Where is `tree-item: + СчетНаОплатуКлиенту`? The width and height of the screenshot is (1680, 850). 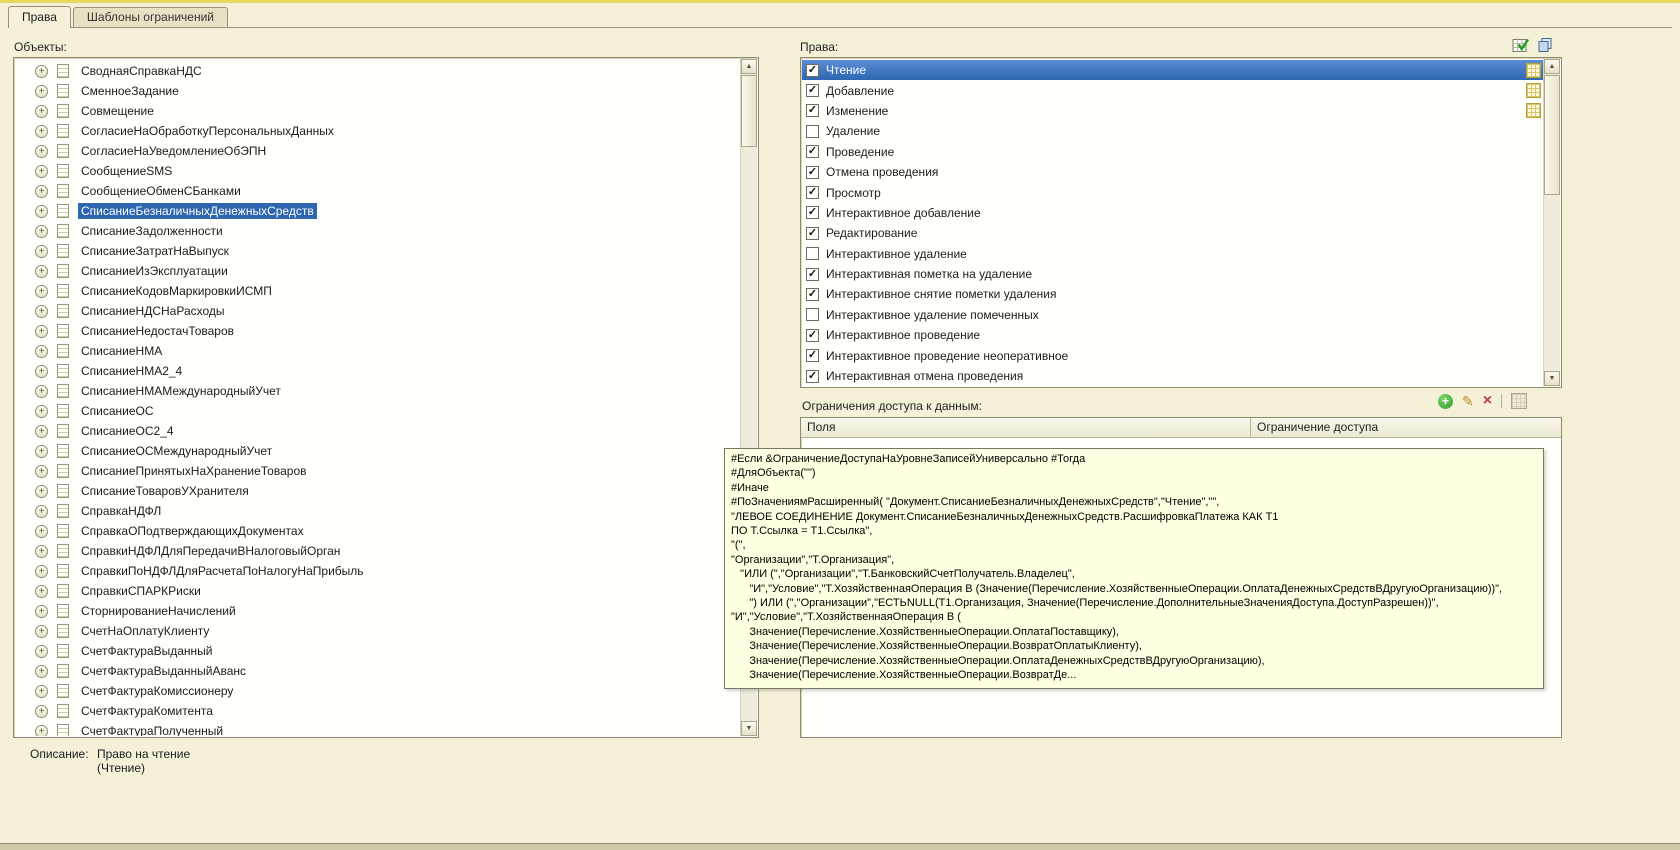
tree-item: + СчетНаОплатуКлиенту is located at coordinates (378, 631).